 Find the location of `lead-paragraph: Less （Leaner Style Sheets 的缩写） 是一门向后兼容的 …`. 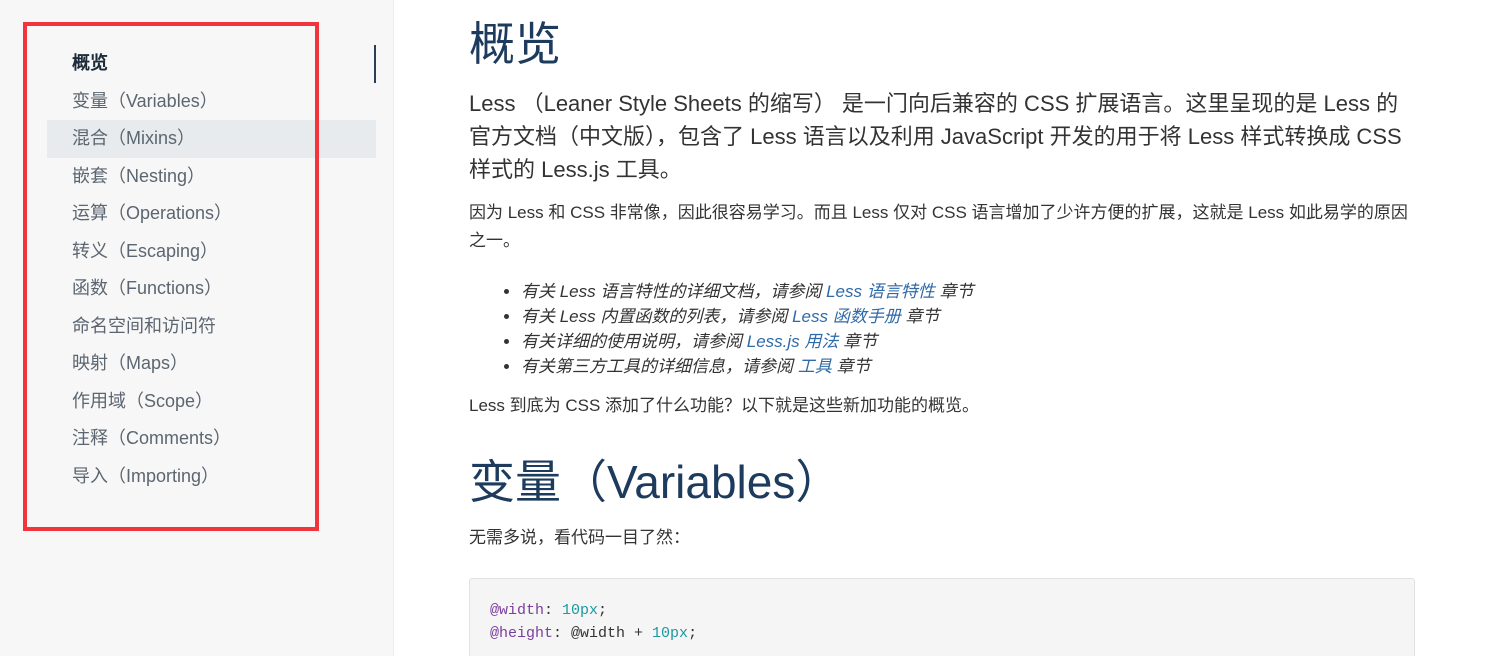

lead-paragraph: Less （Leaner Style Sheets 的缩写） 是一门向后兼容的 … is located at coordinates (935, 136).